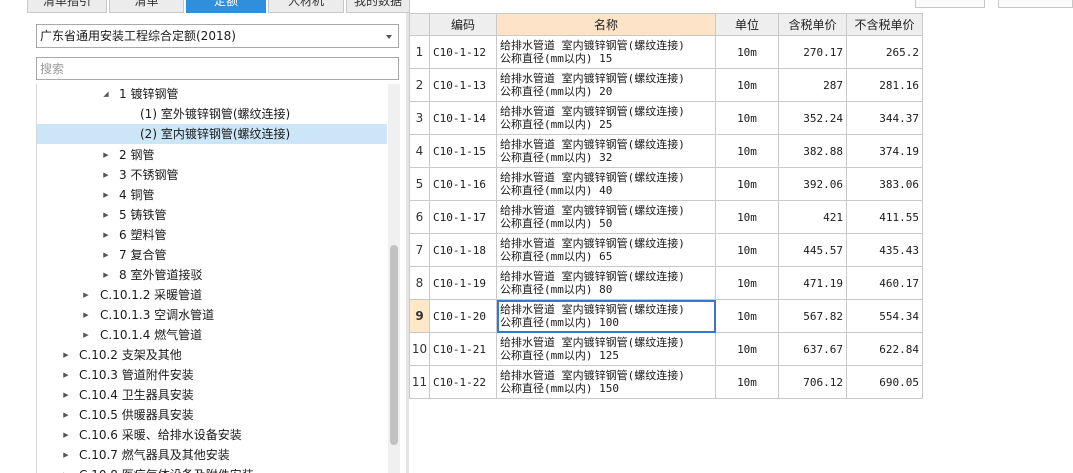 The height and width of the screenshot is (473, 1073). What do you see at coordinates (884, 184) in the screenshot?
I see `notax-price-cell: 383.06` at bounding box center [884, 184].